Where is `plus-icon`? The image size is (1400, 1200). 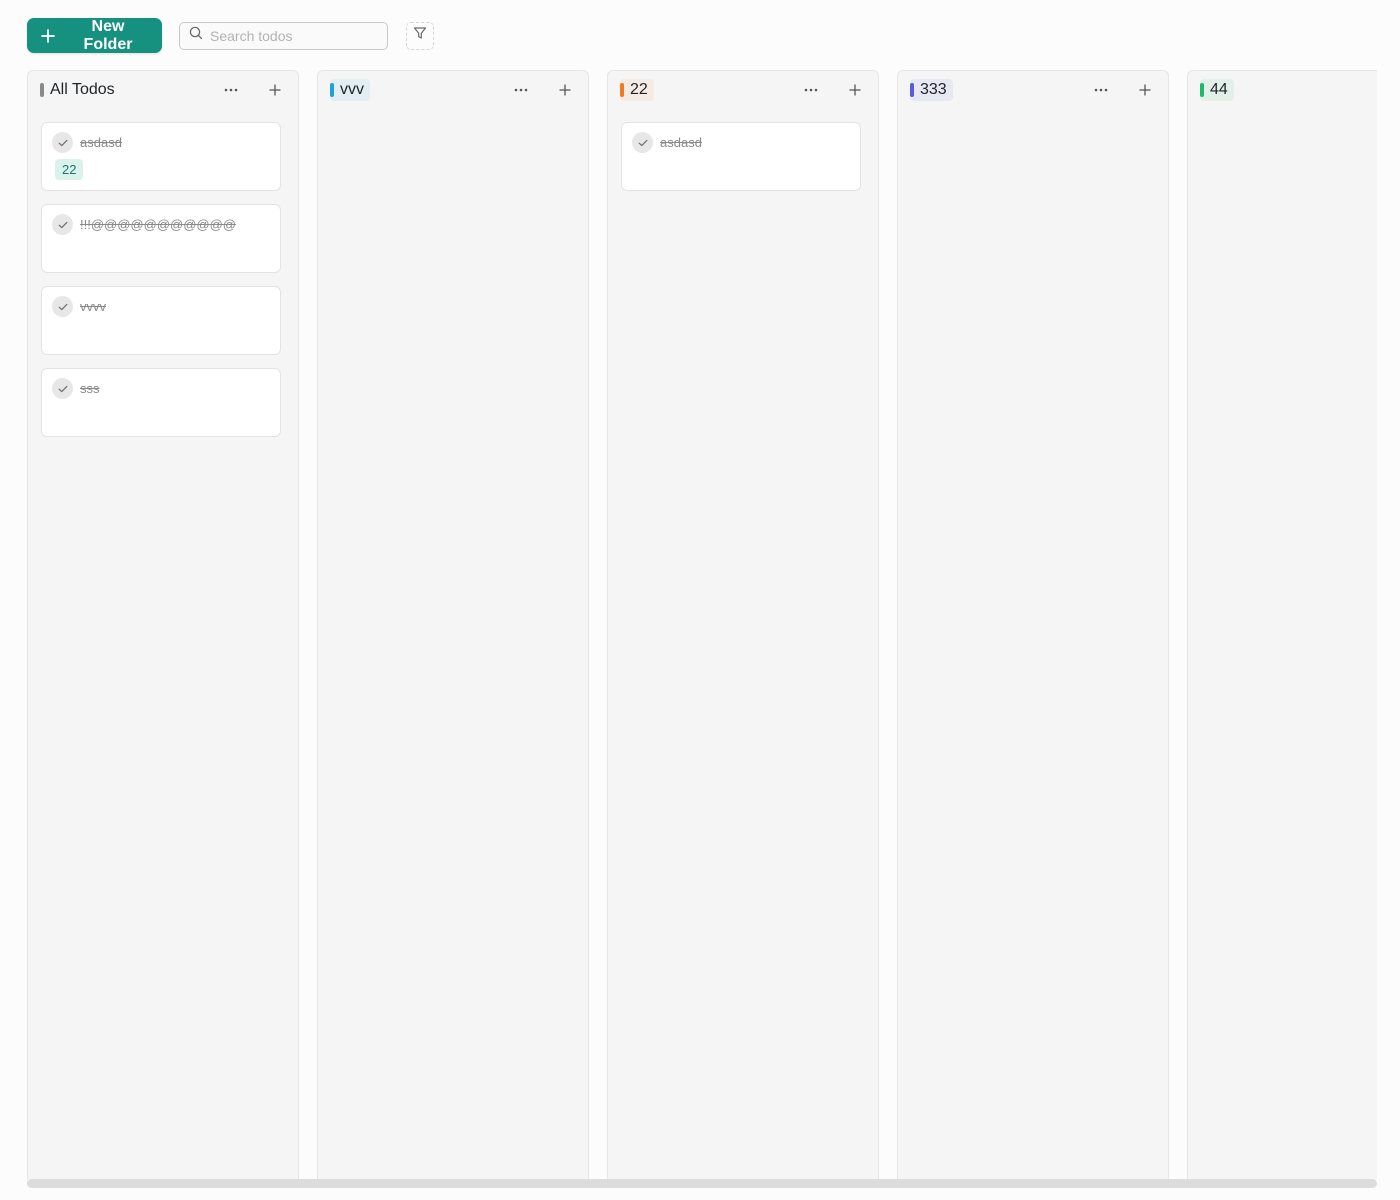
plus-icon is located at coordinates (48, 36).